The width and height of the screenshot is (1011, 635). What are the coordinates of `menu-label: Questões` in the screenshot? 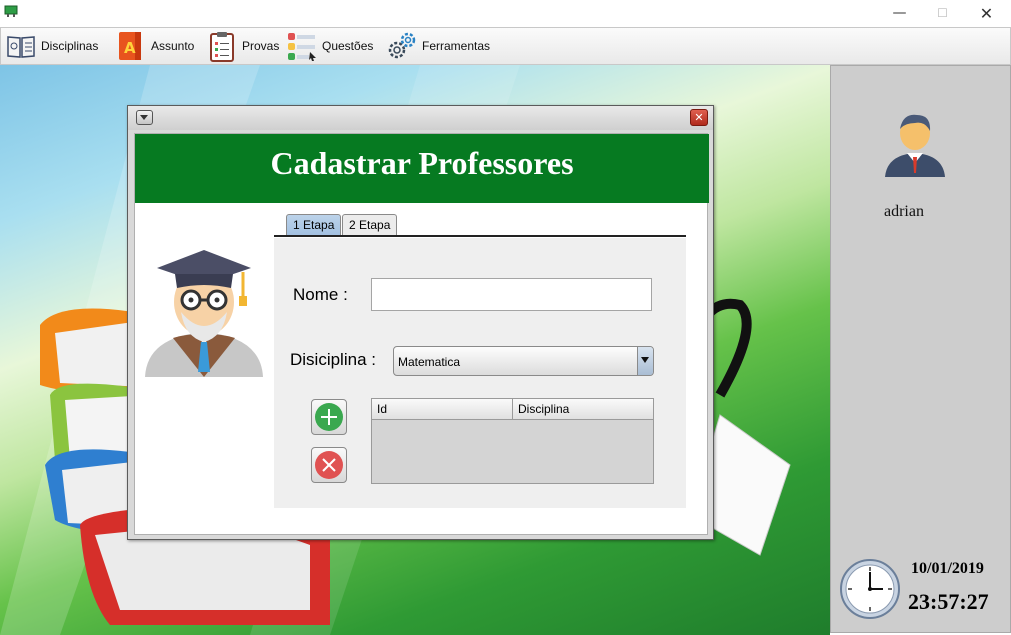 It's located at (348, 46).